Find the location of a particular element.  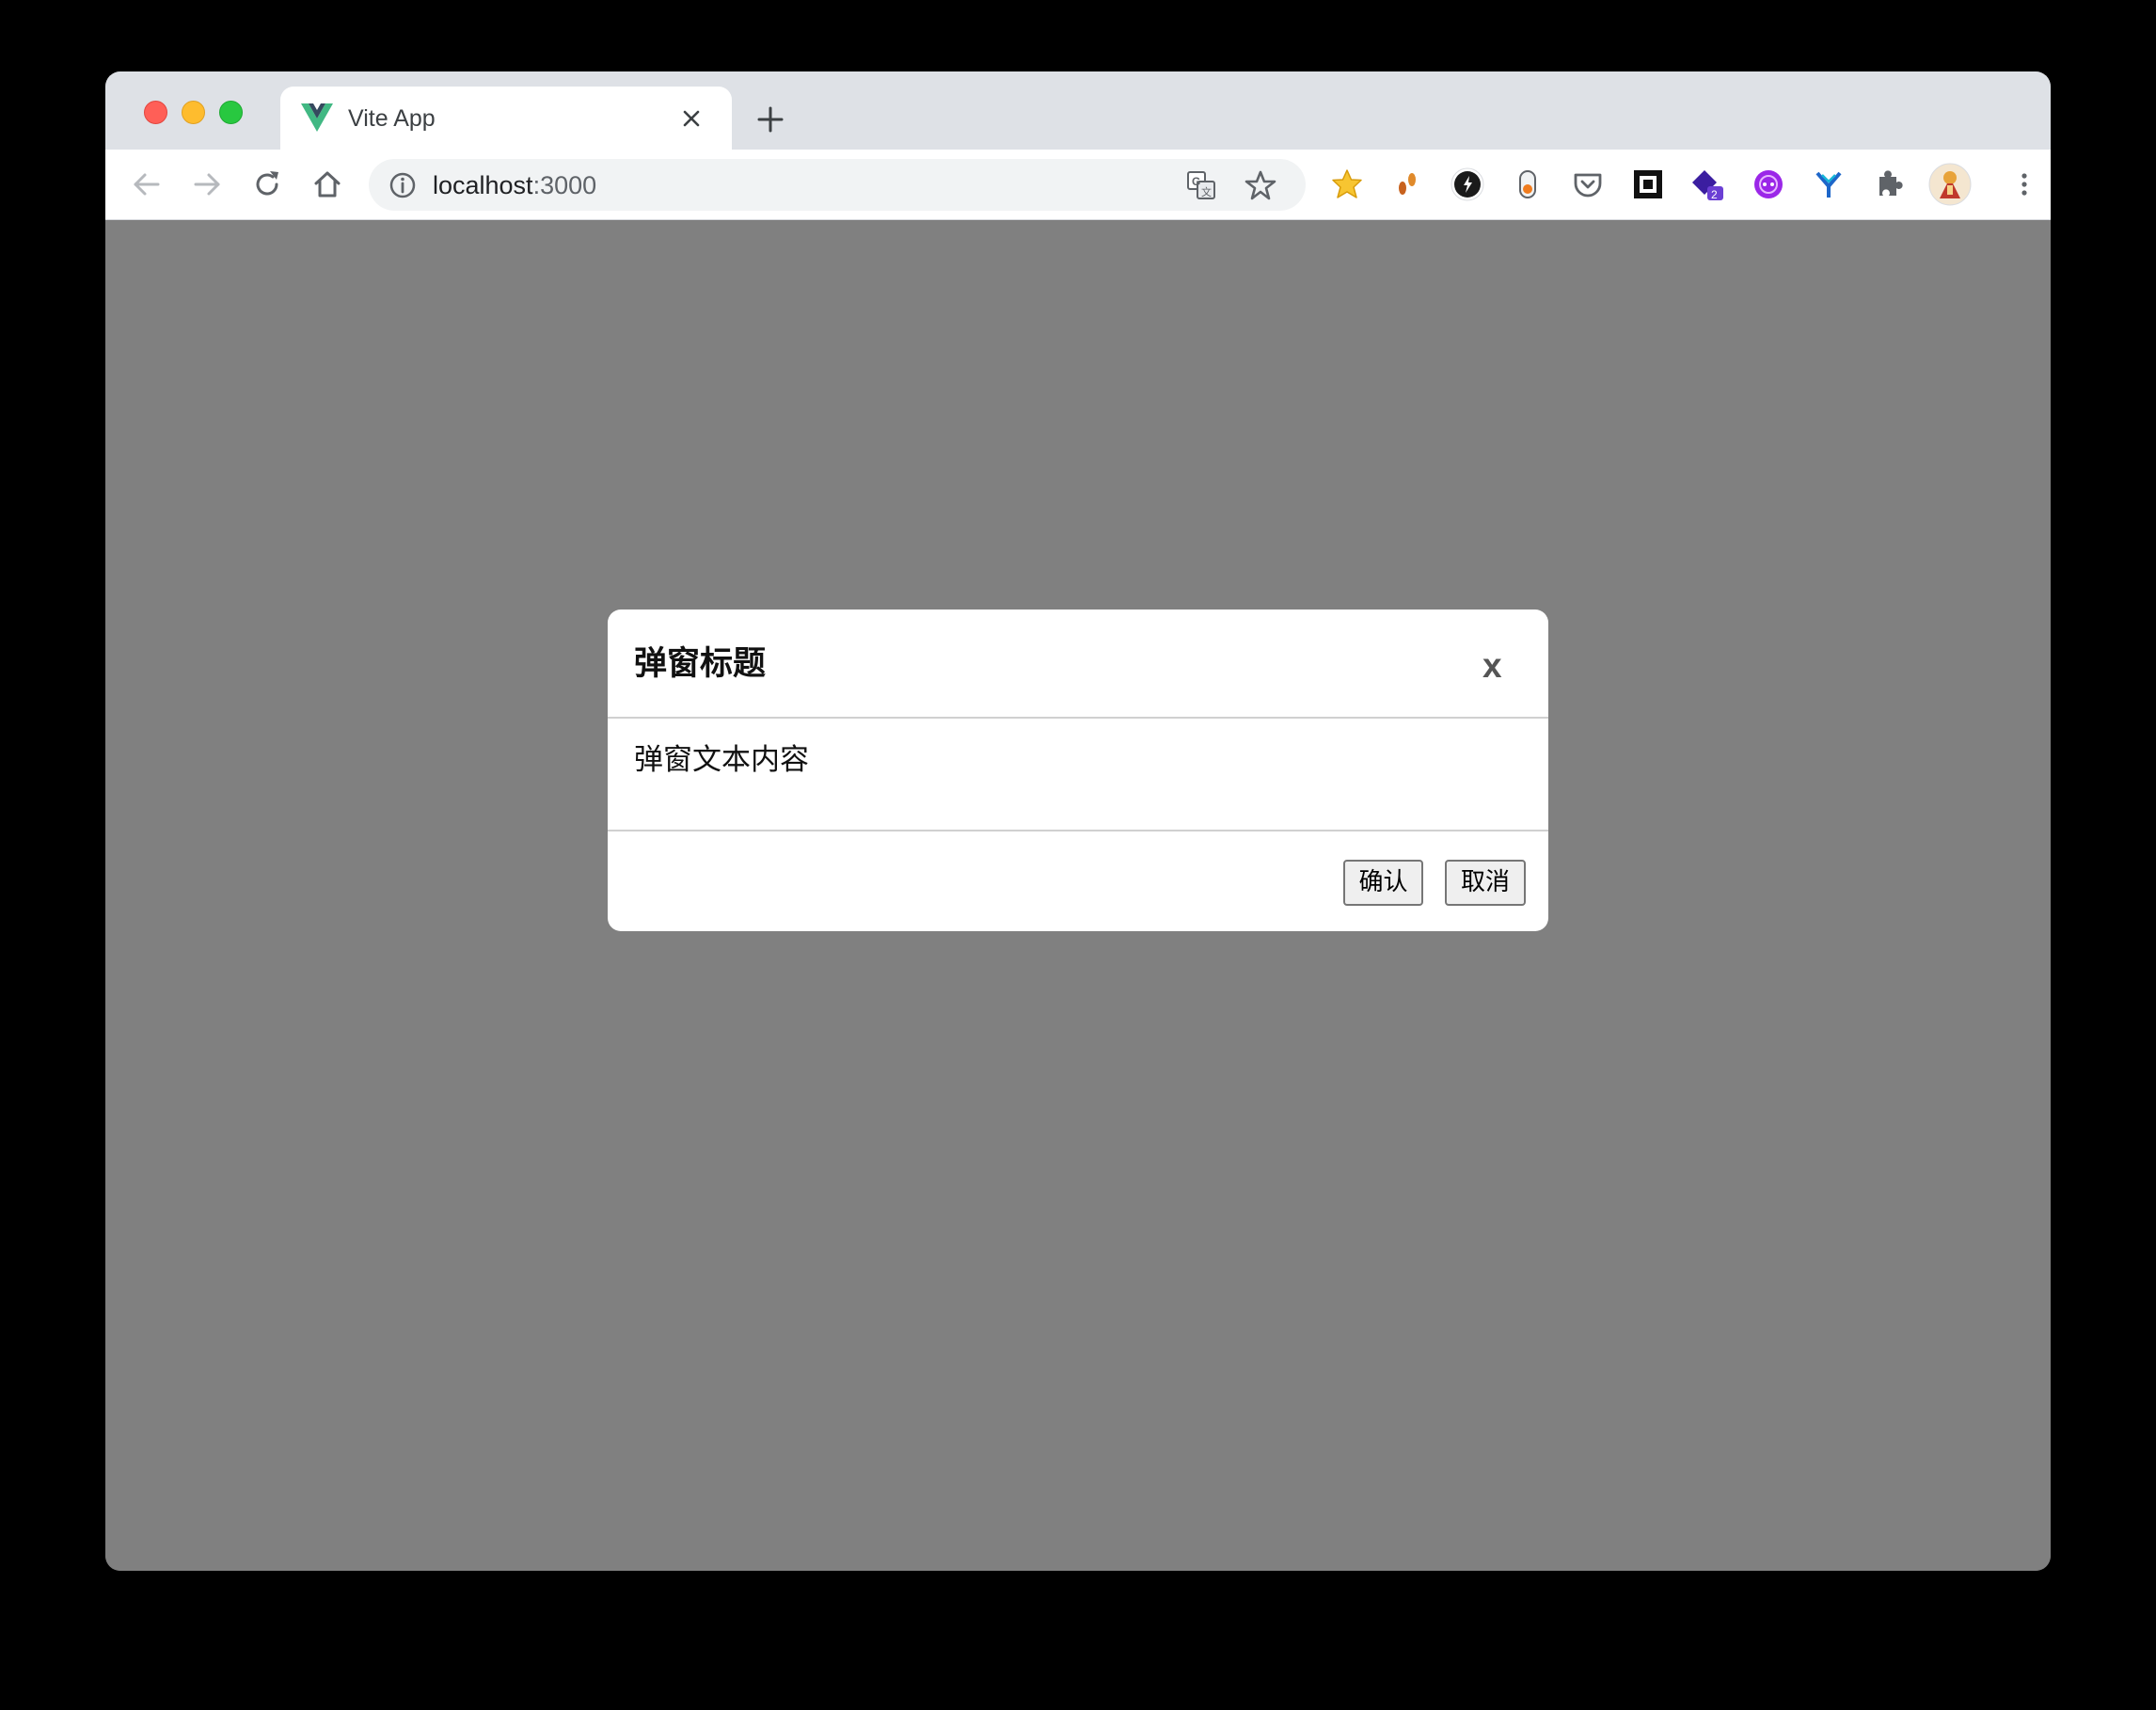

reload-icon is located at coordinates (267, 184).